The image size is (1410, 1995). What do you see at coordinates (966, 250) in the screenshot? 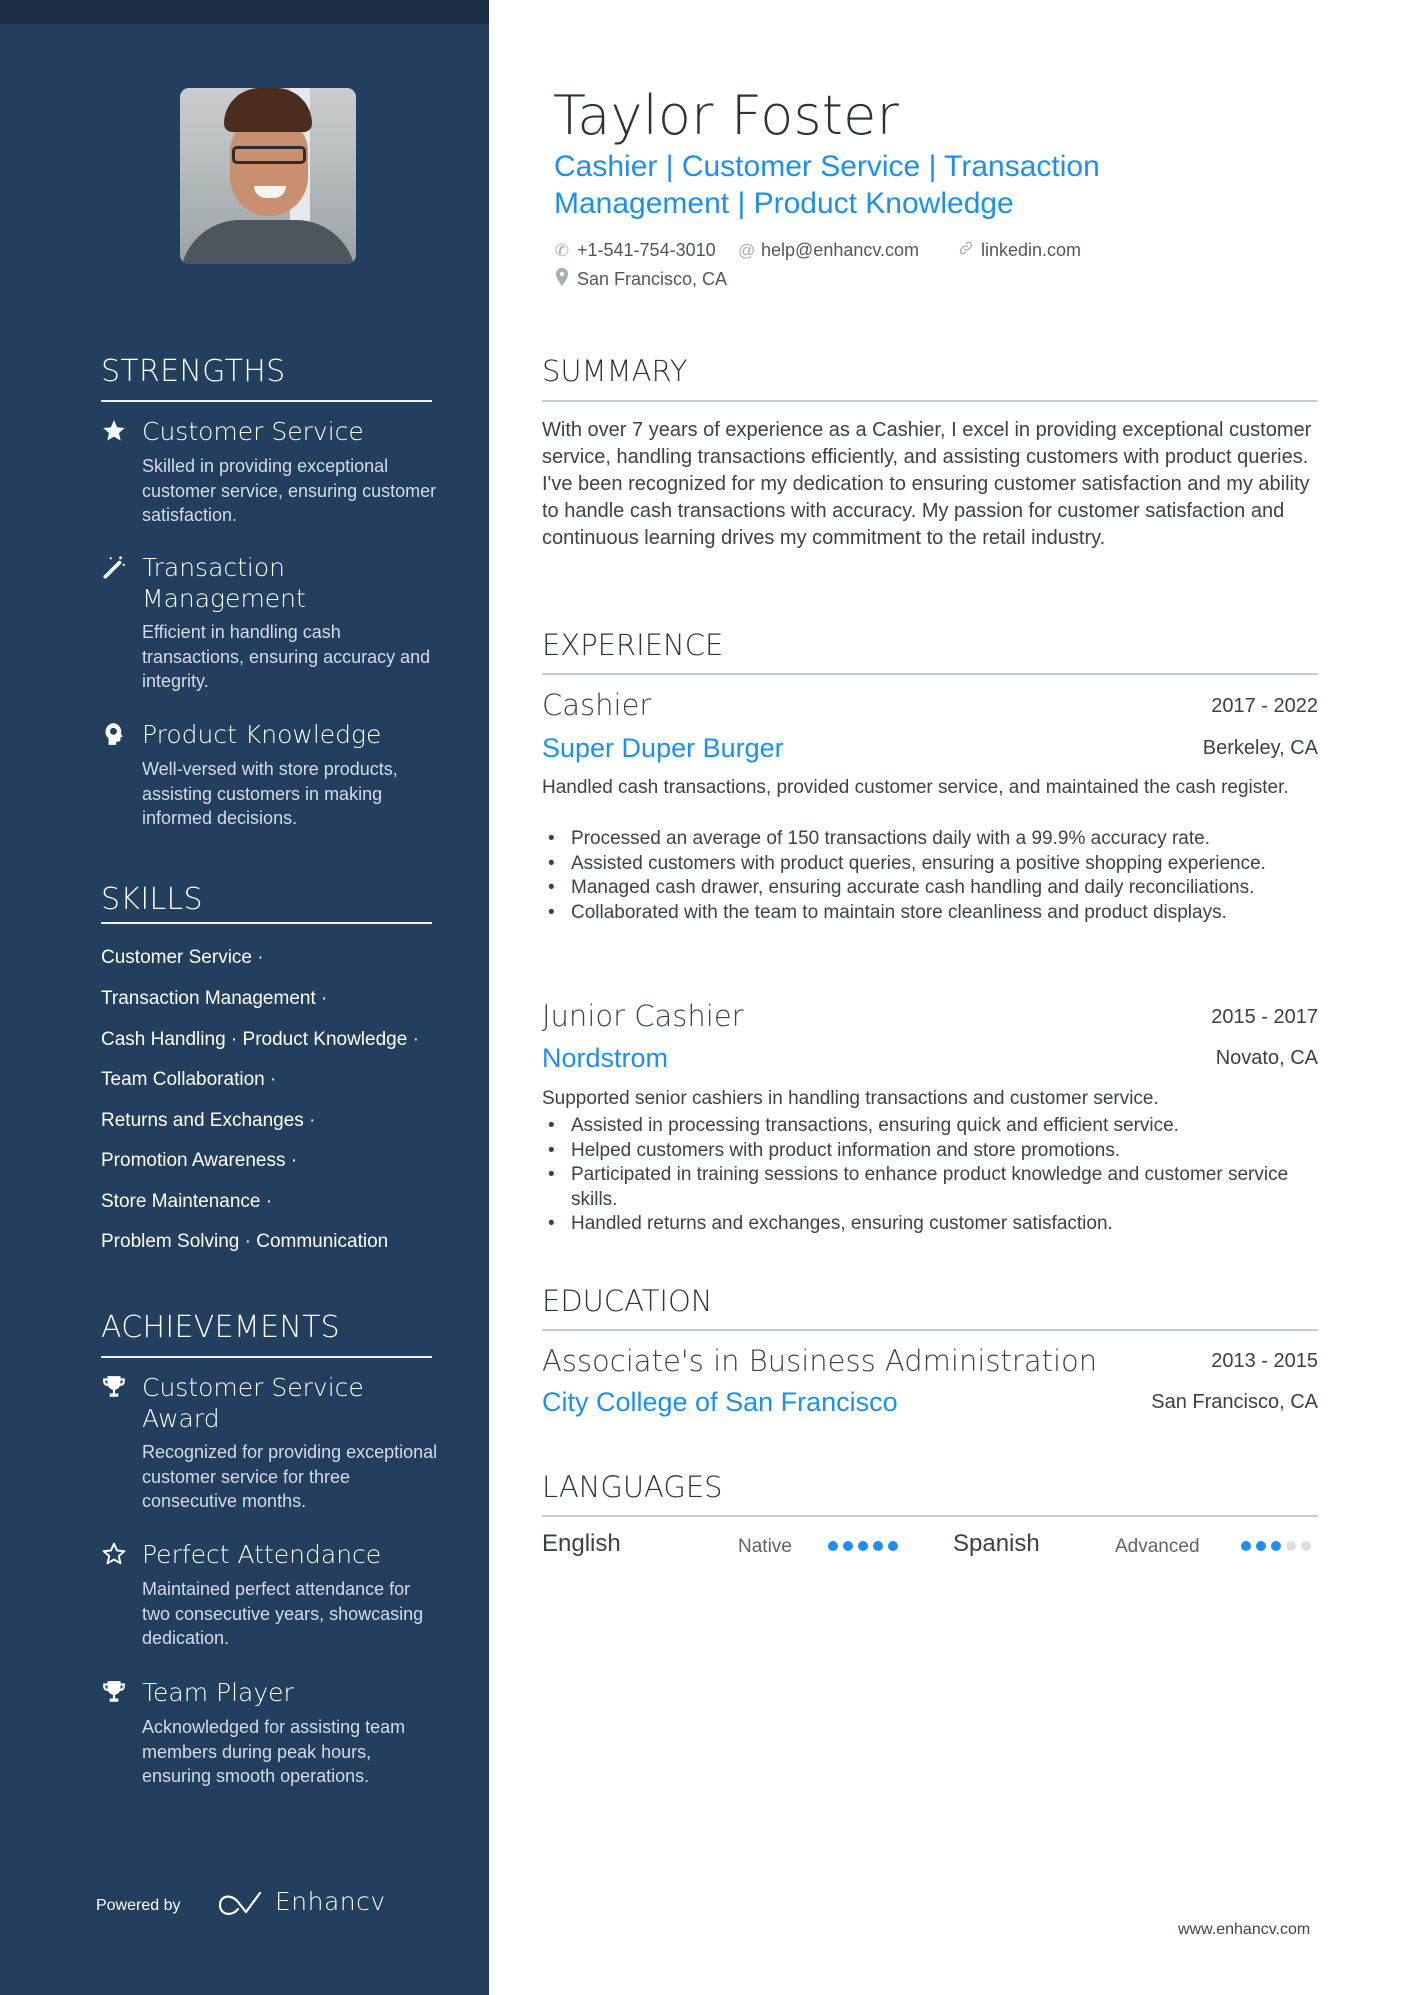
I see `link-icon` at bounding box center [966, 250].